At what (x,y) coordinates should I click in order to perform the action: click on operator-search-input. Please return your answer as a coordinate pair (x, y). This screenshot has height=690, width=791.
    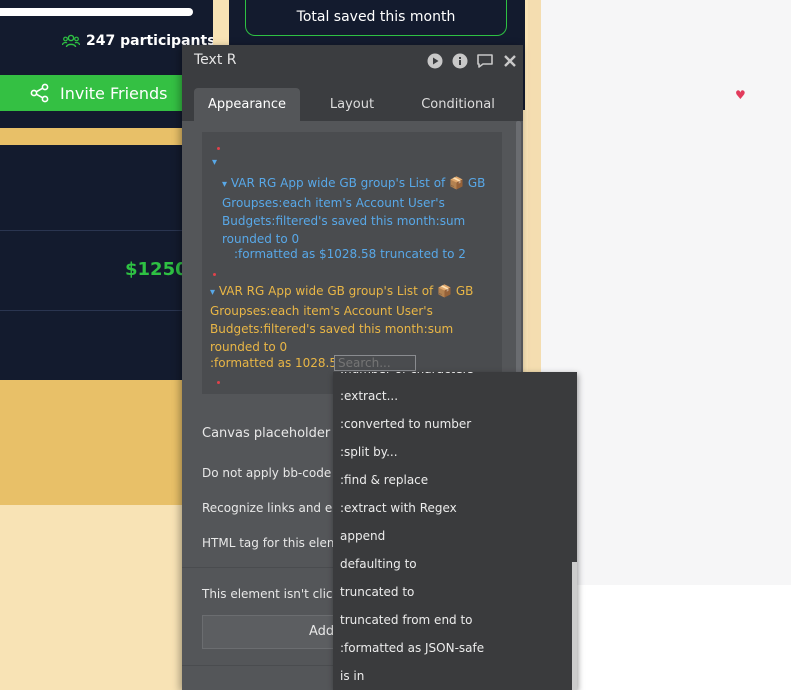
    Looking at the image, I should click on (375, 363).